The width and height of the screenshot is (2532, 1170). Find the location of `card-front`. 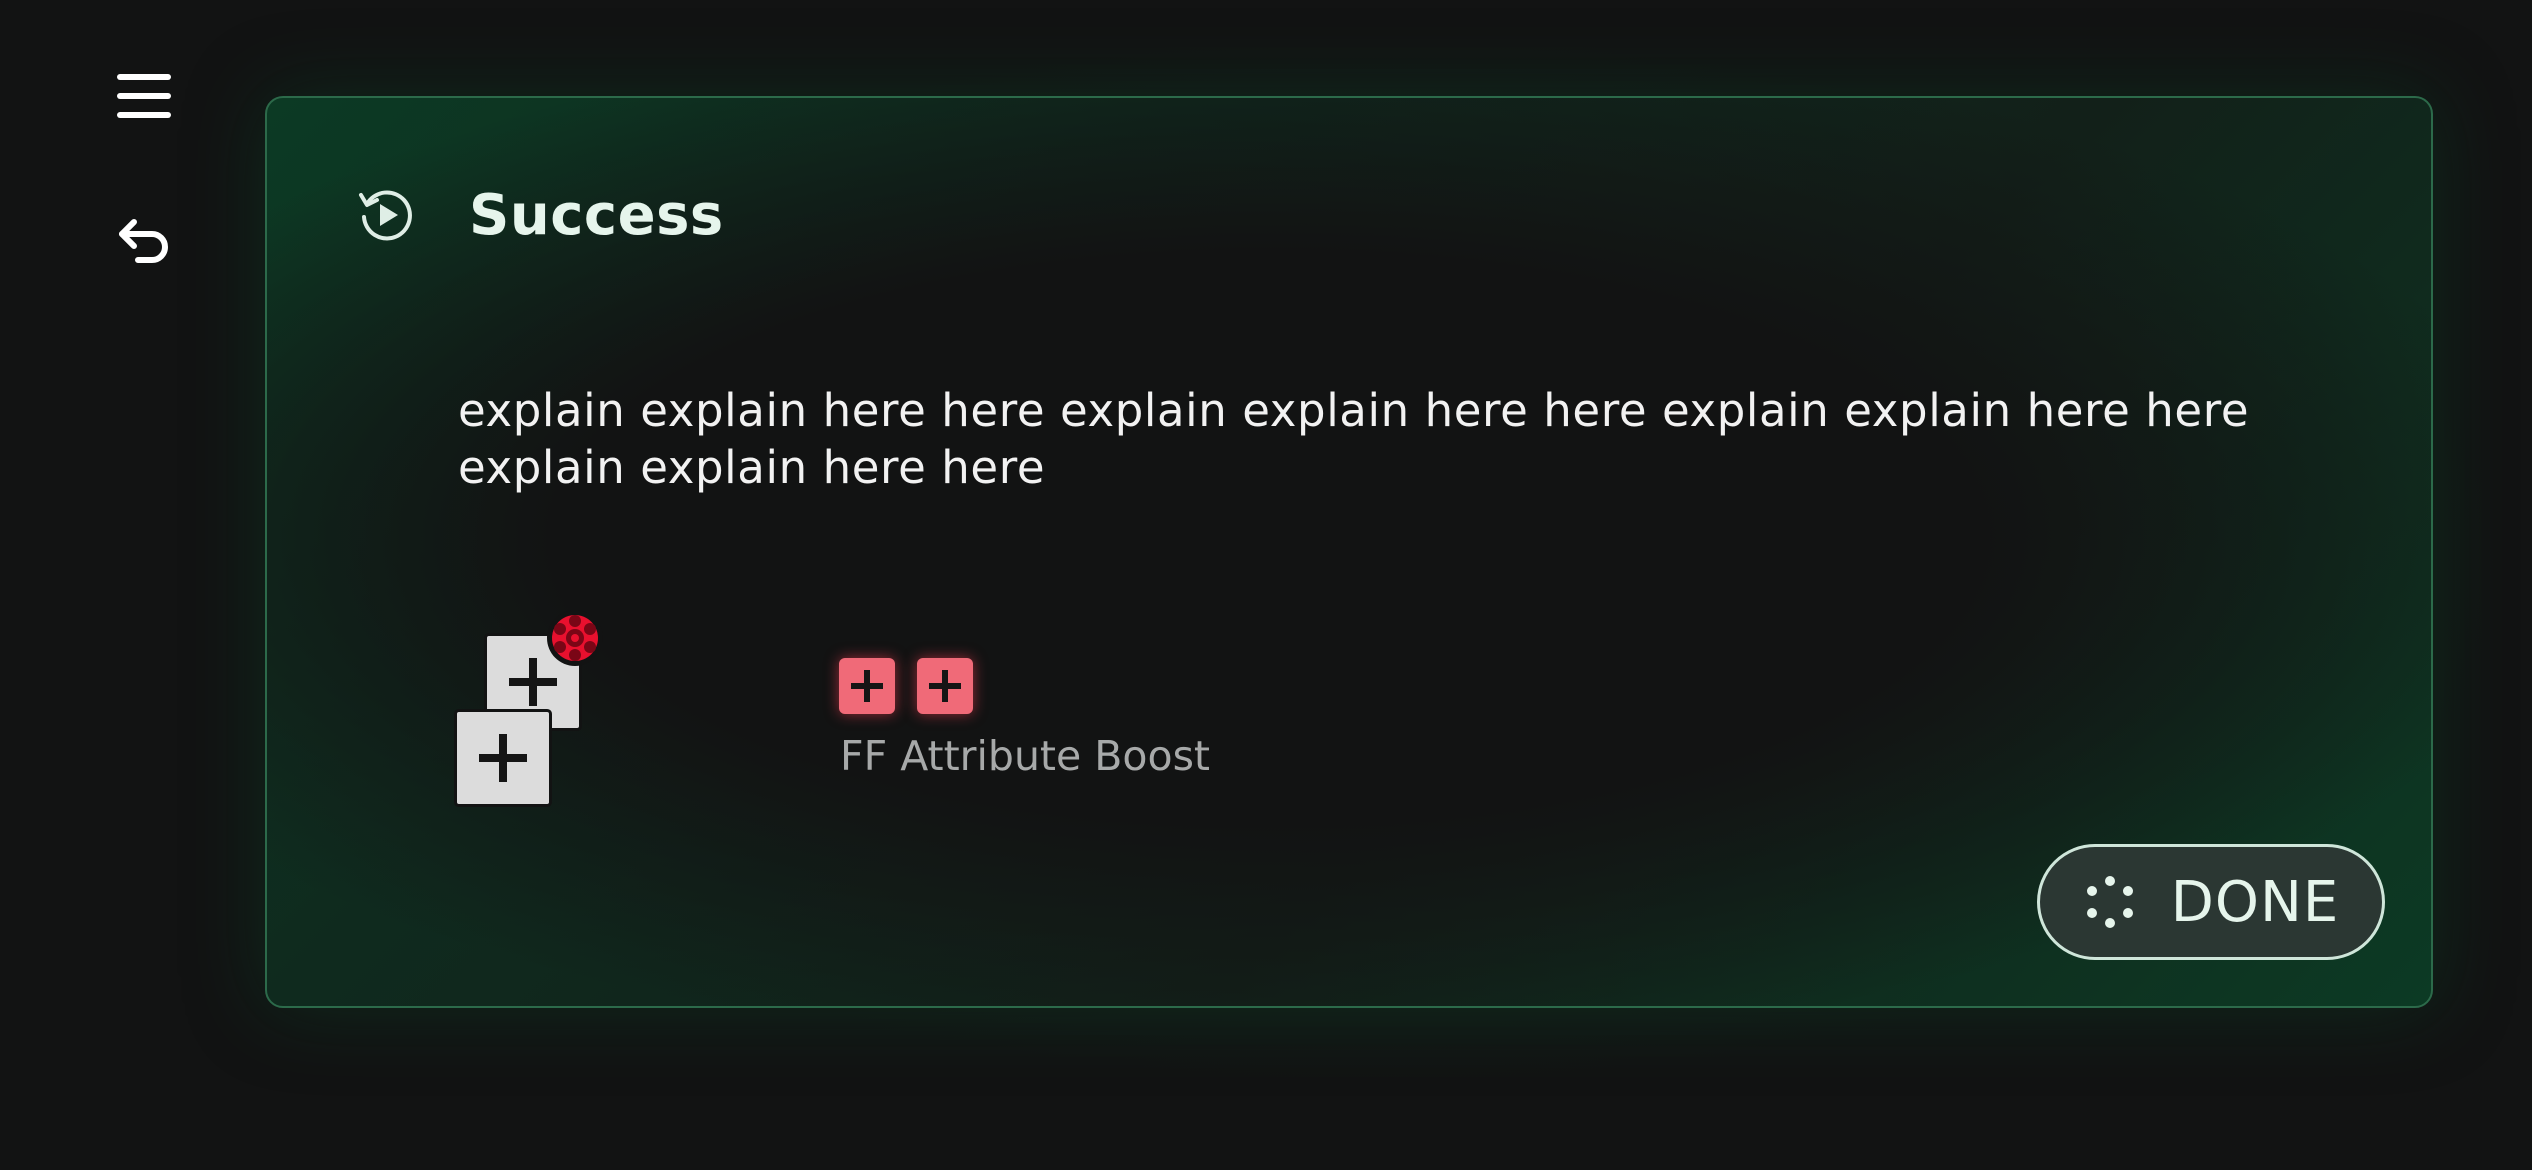

card-front is located at coordinates (503, 758).